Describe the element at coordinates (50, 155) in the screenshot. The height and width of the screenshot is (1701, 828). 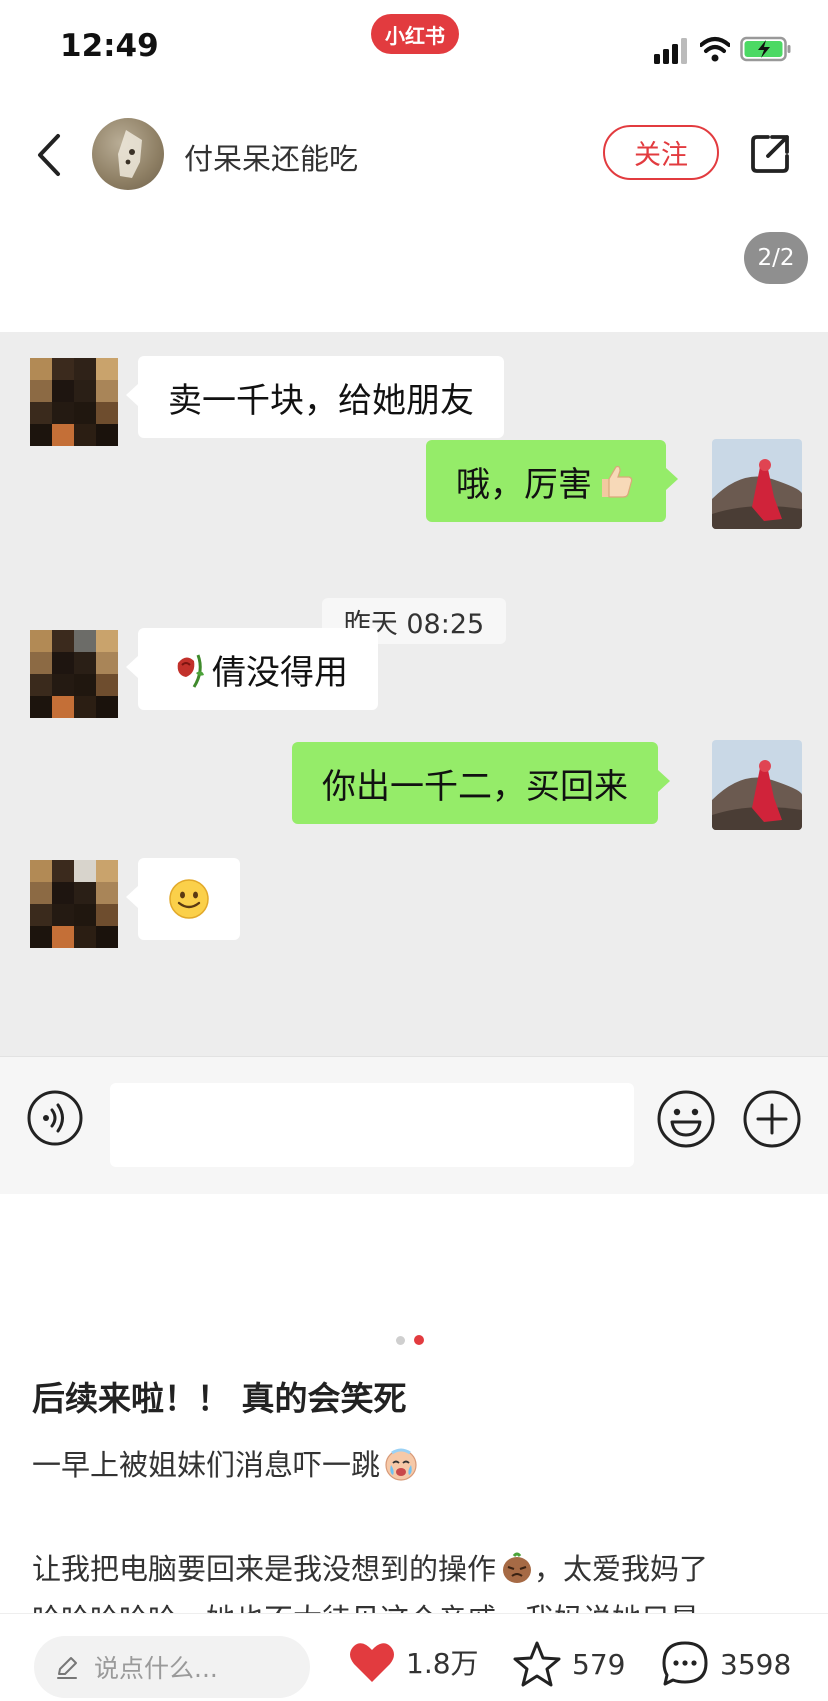
I see `back-arrow-icon` at that location.